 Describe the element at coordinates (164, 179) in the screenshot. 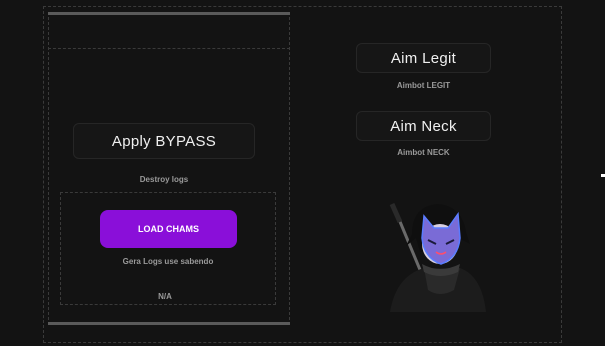

I see `bypass-caption: Destroy logs` at that location.